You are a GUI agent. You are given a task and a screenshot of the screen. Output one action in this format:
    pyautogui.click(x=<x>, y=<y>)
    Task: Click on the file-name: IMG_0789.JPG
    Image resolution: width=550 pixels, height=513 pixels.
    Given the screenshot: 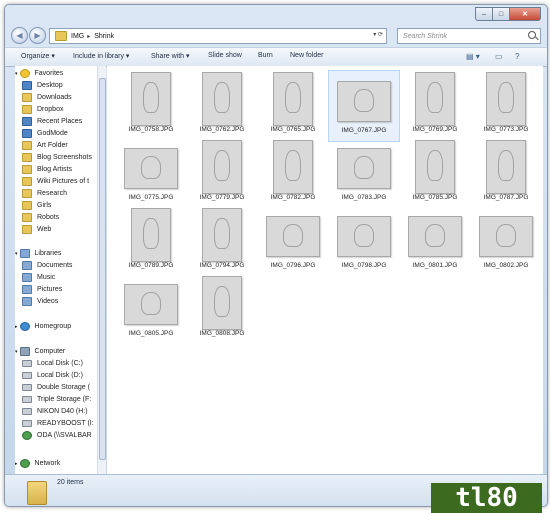 What is the action you would take?
    pyautogui.click(x=151, y=265)
    